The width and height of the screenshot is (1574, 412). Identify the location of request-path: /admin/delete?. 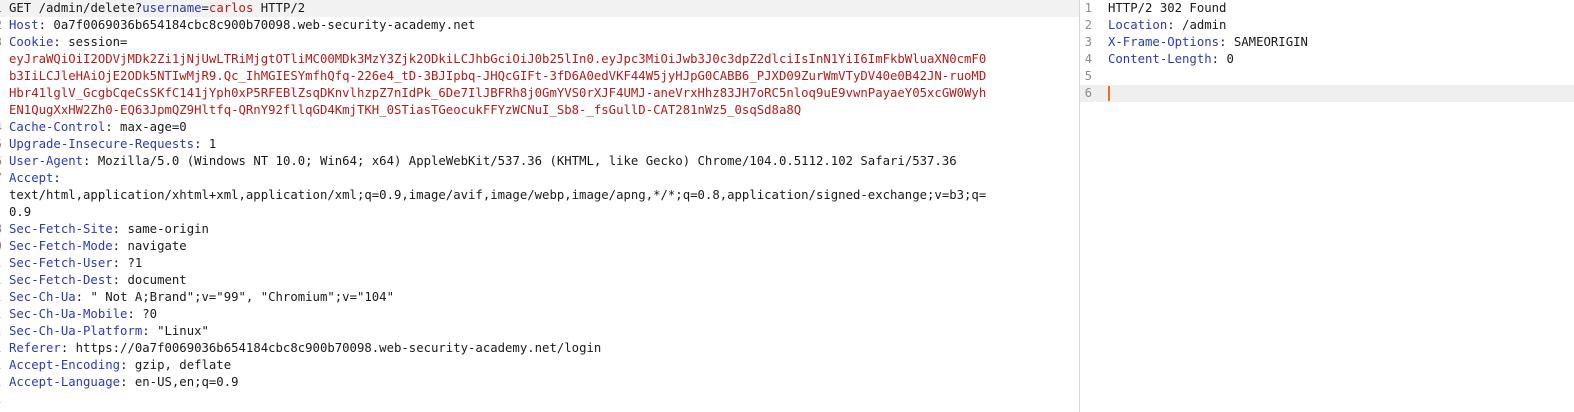
(87, 8).